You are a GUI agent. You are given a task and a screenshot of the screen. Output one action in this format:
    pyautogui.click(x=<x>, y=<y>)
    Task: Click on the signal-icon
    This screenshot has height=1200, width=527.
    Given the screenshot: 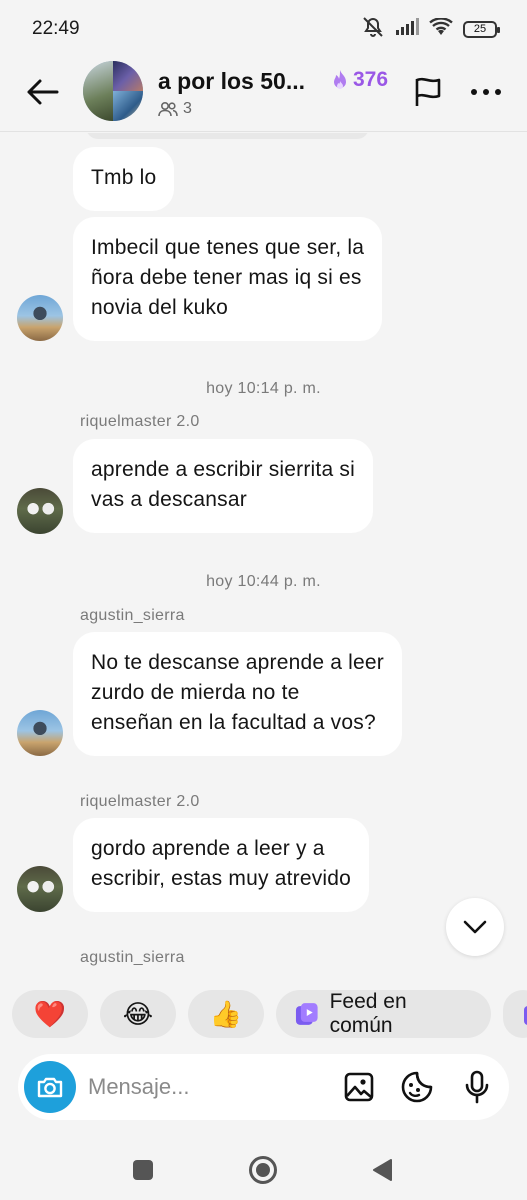 What is the action you would take?
    pyautogui.click(x=407, y=29)
    